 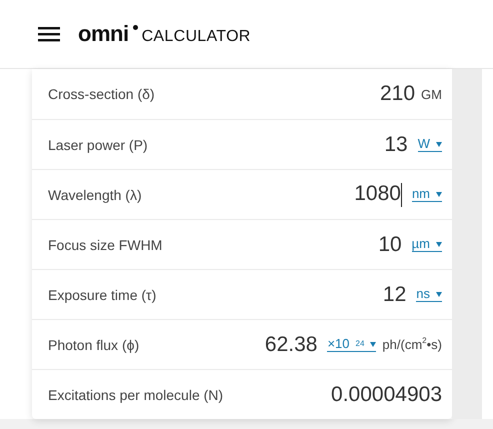 I want to click on unit-label: ph/(cm$^{2}$•s), so click(x=412, y=344).